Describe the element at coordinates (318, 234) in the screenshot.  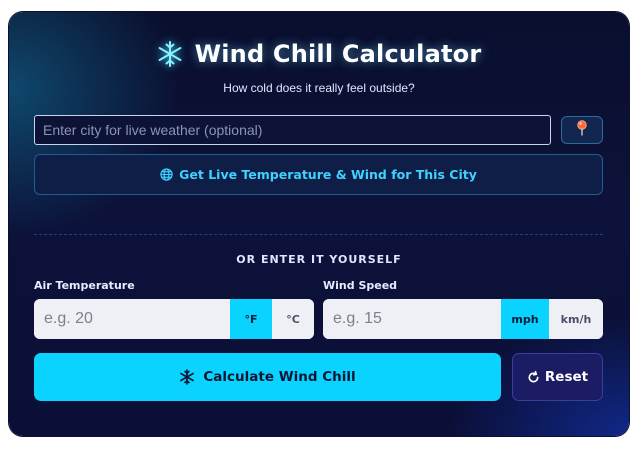
I see `section-divider` at that location.